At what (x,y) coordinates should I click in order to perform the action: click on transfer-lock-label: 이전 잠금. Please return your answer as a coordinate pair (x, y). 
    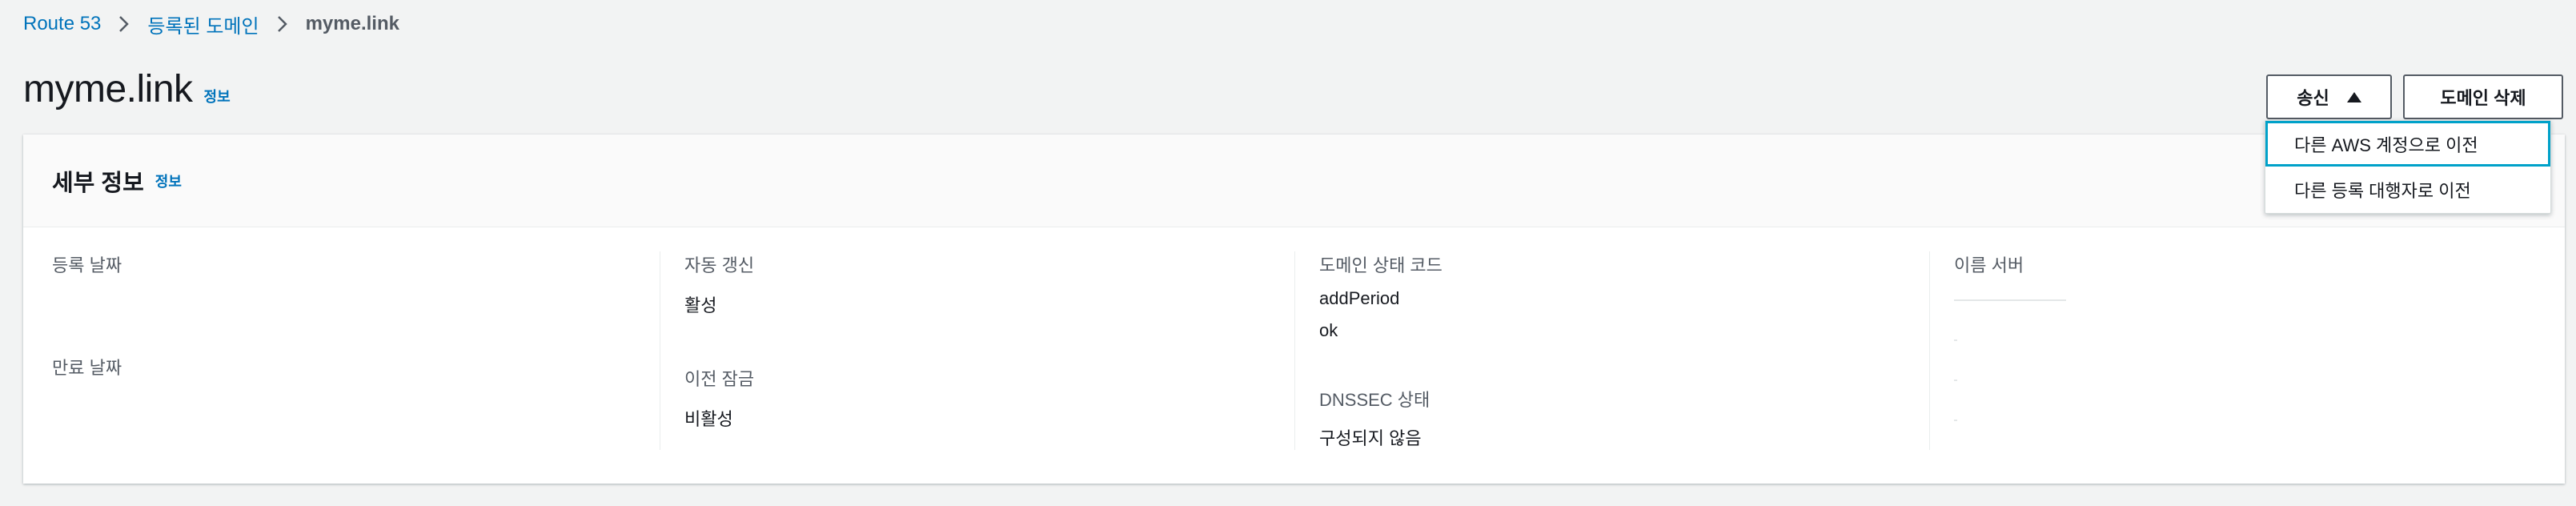
    Looking at the image, I should click on (719, 379).